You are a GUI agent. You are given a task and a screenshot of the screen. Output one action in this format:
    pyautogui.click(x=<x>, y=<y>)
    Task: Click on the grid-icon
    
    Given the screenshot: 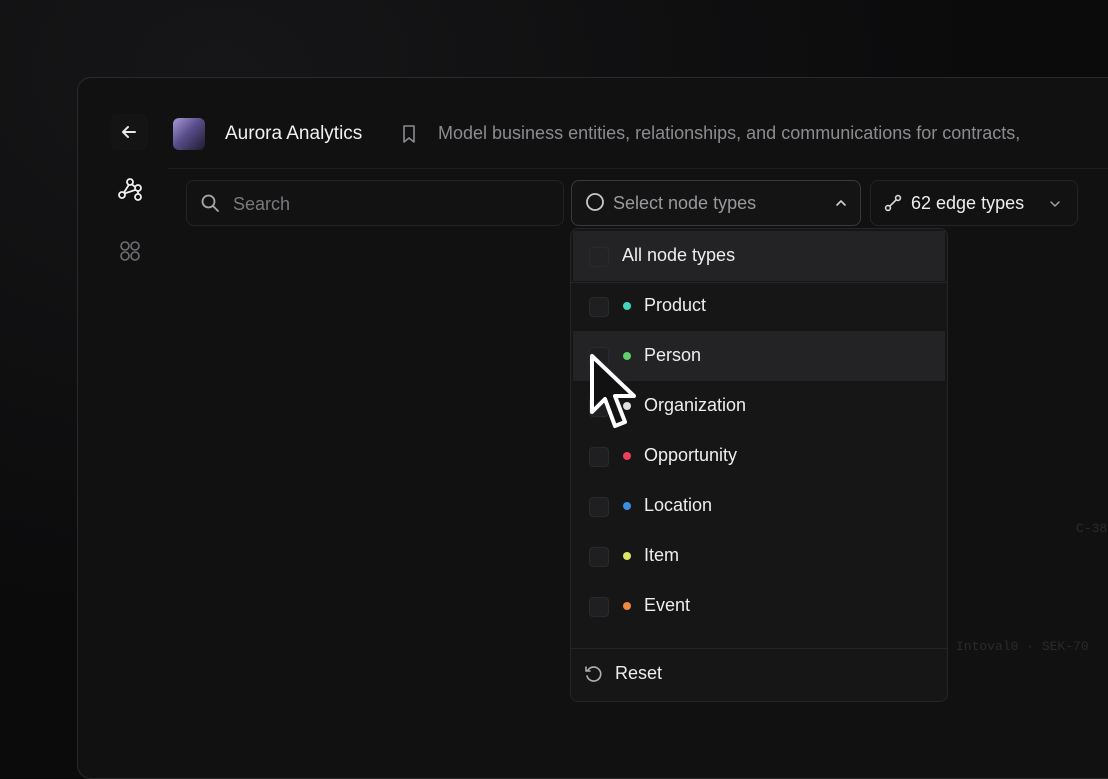 What is the action you would take?
    pyautogui.click(x=130, y=251)
    